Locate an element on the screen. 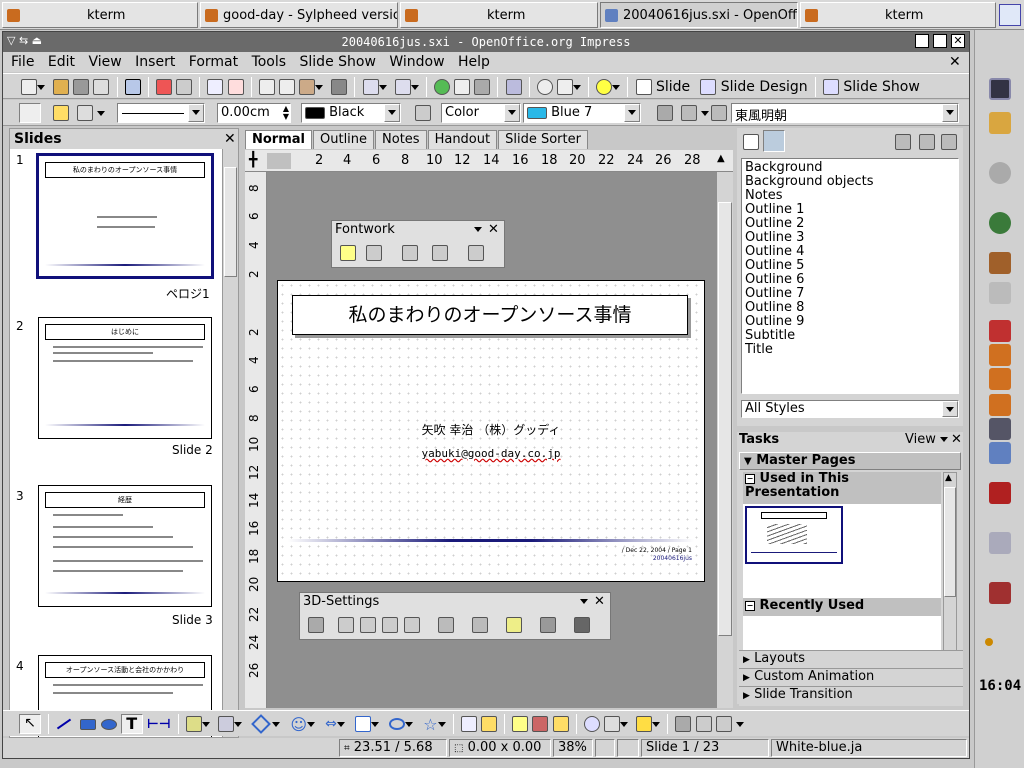  tab-outline: Outline is located at coordinates (344, 139).